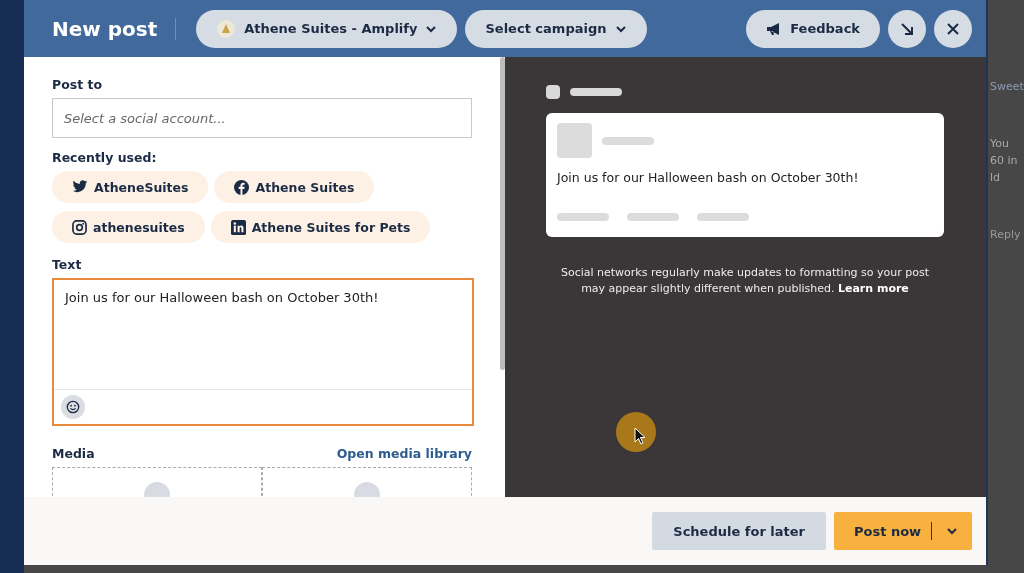 This screenshot has height=573, width=1024. What do you see at coordinates (105, 157) in the screenshot?
I see `field-label: Recently used:` at bounding box center [105, 157].